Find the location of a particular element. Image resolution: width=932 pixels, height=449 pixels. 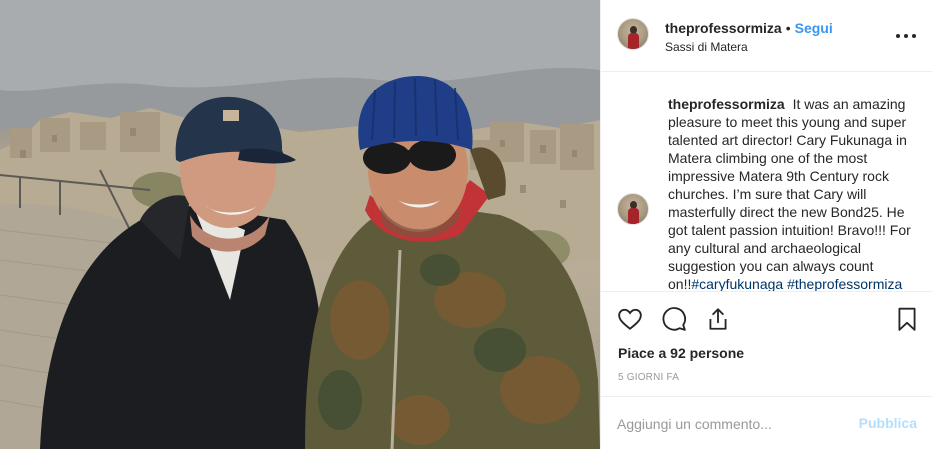

likes-count: Piace a 92 persone is located at coordinates (681, 353).